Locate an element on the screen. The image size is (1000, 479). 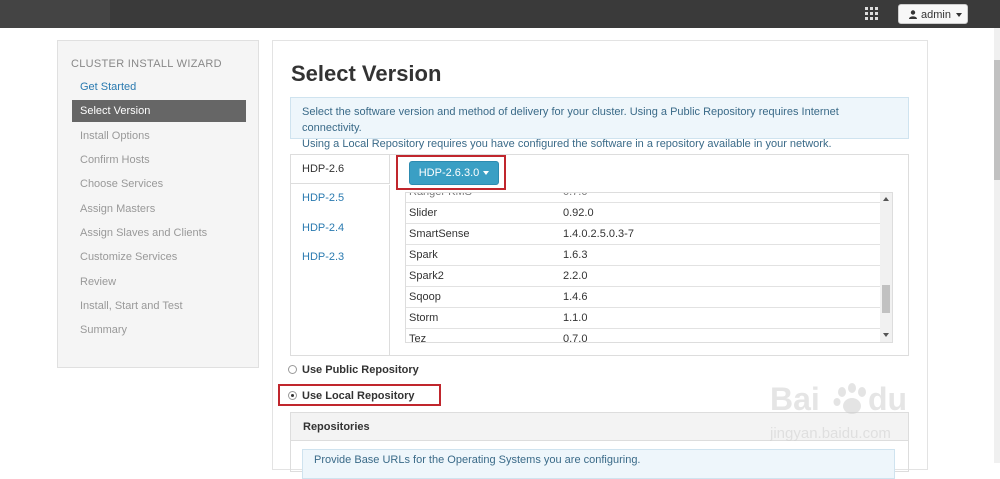
sidebar-item-get-started: Get Started is located at coordinates (159, 87).